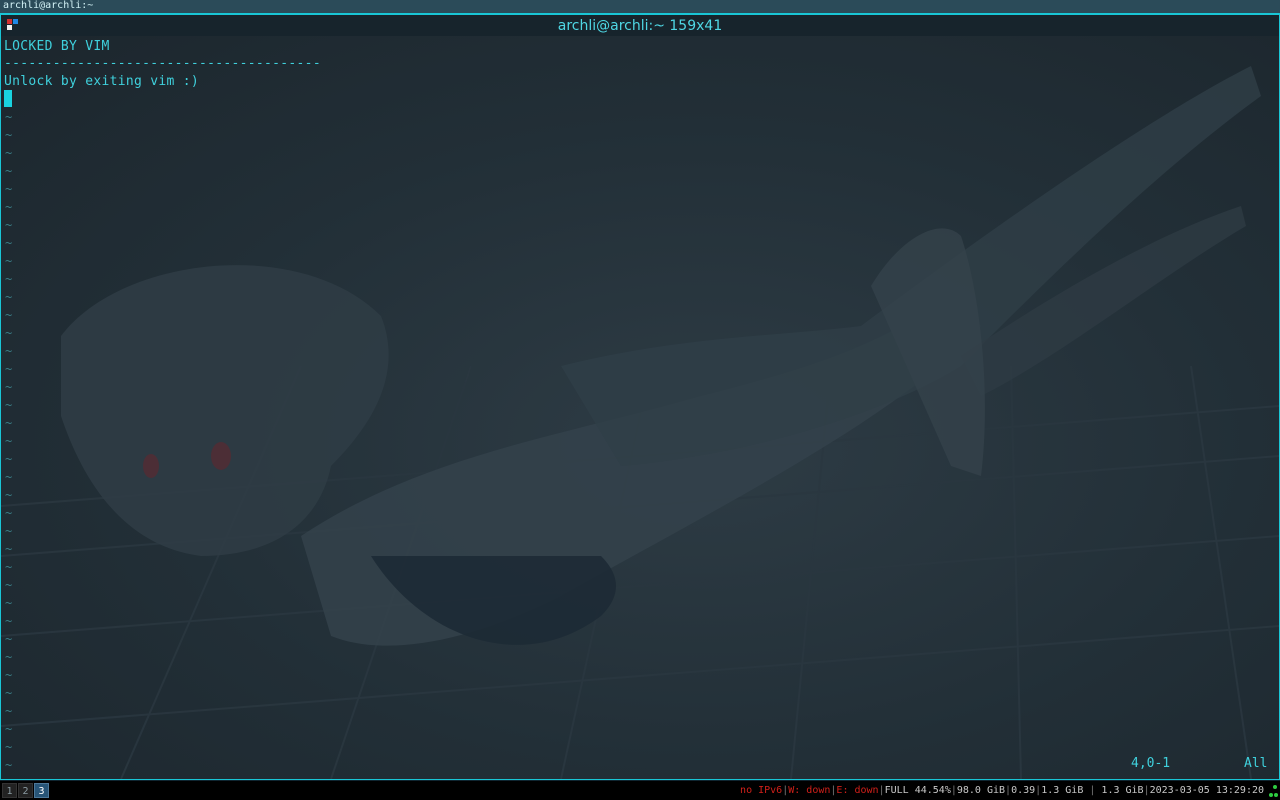 This screenshot has height=800, width=1280. What do you see at coordinates (809, 790) in the screenshot?
I see `wireless-status: W: down` at bounding box center [809, 790].